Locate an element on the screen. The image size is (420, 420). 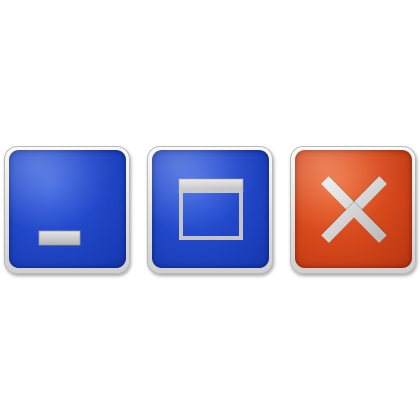
maximize-button is located at coordinates (210, 210).